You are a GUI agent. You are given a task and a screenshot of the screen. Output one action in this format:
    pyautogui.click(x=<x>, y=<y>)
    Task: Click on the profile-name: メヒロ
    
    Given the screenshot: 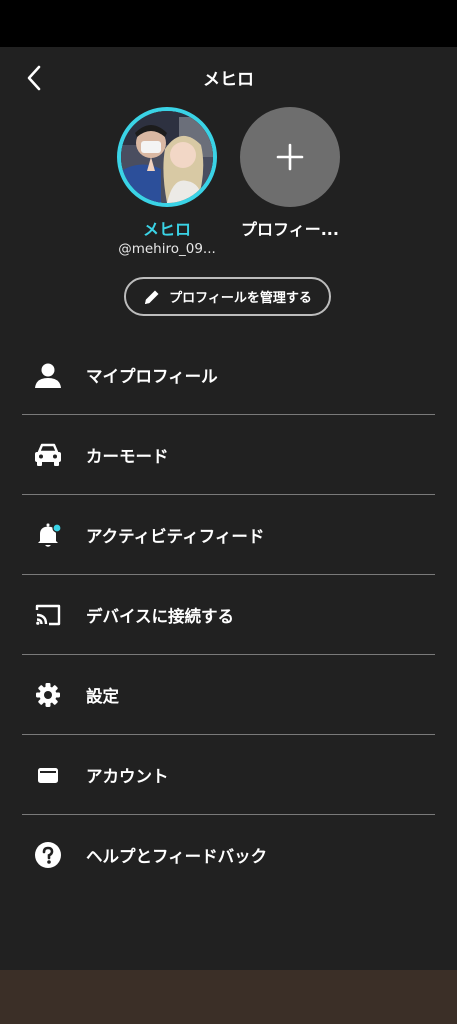 What is the action you would take?
    pyautogui.click(x=166, y=229)
    